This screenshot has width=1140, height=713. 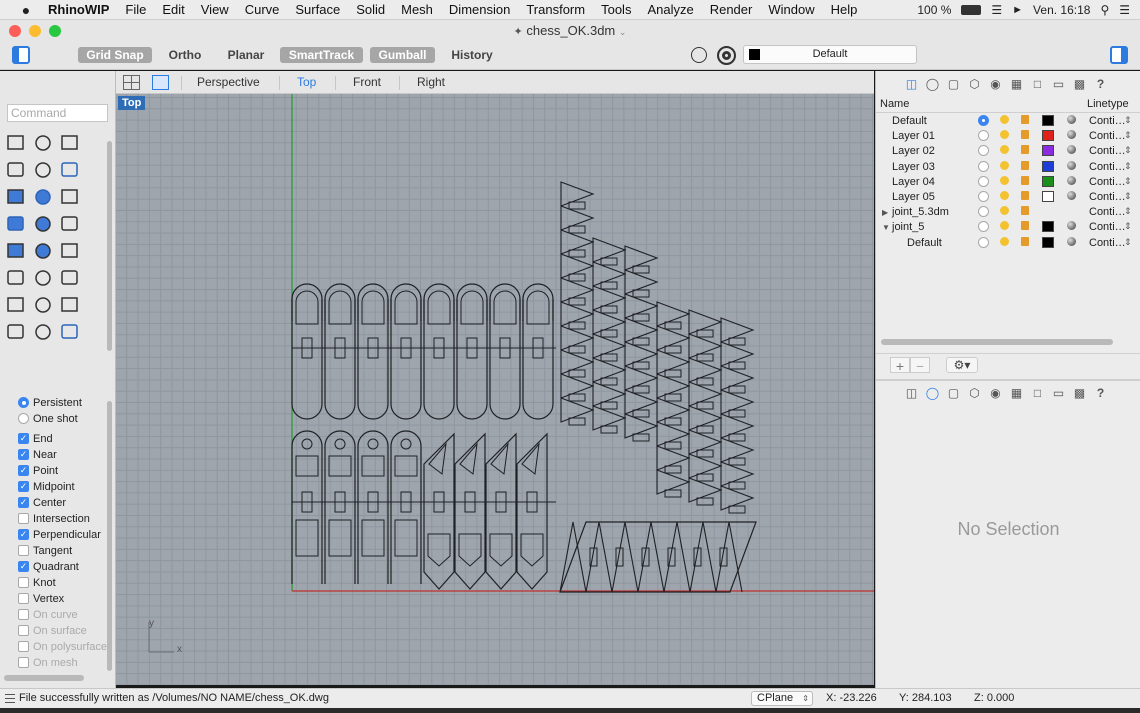 What do you see at coordinates (43, 143) in the screenshot?
I see `circle-tool-icon` at bounding box center [43, 143].